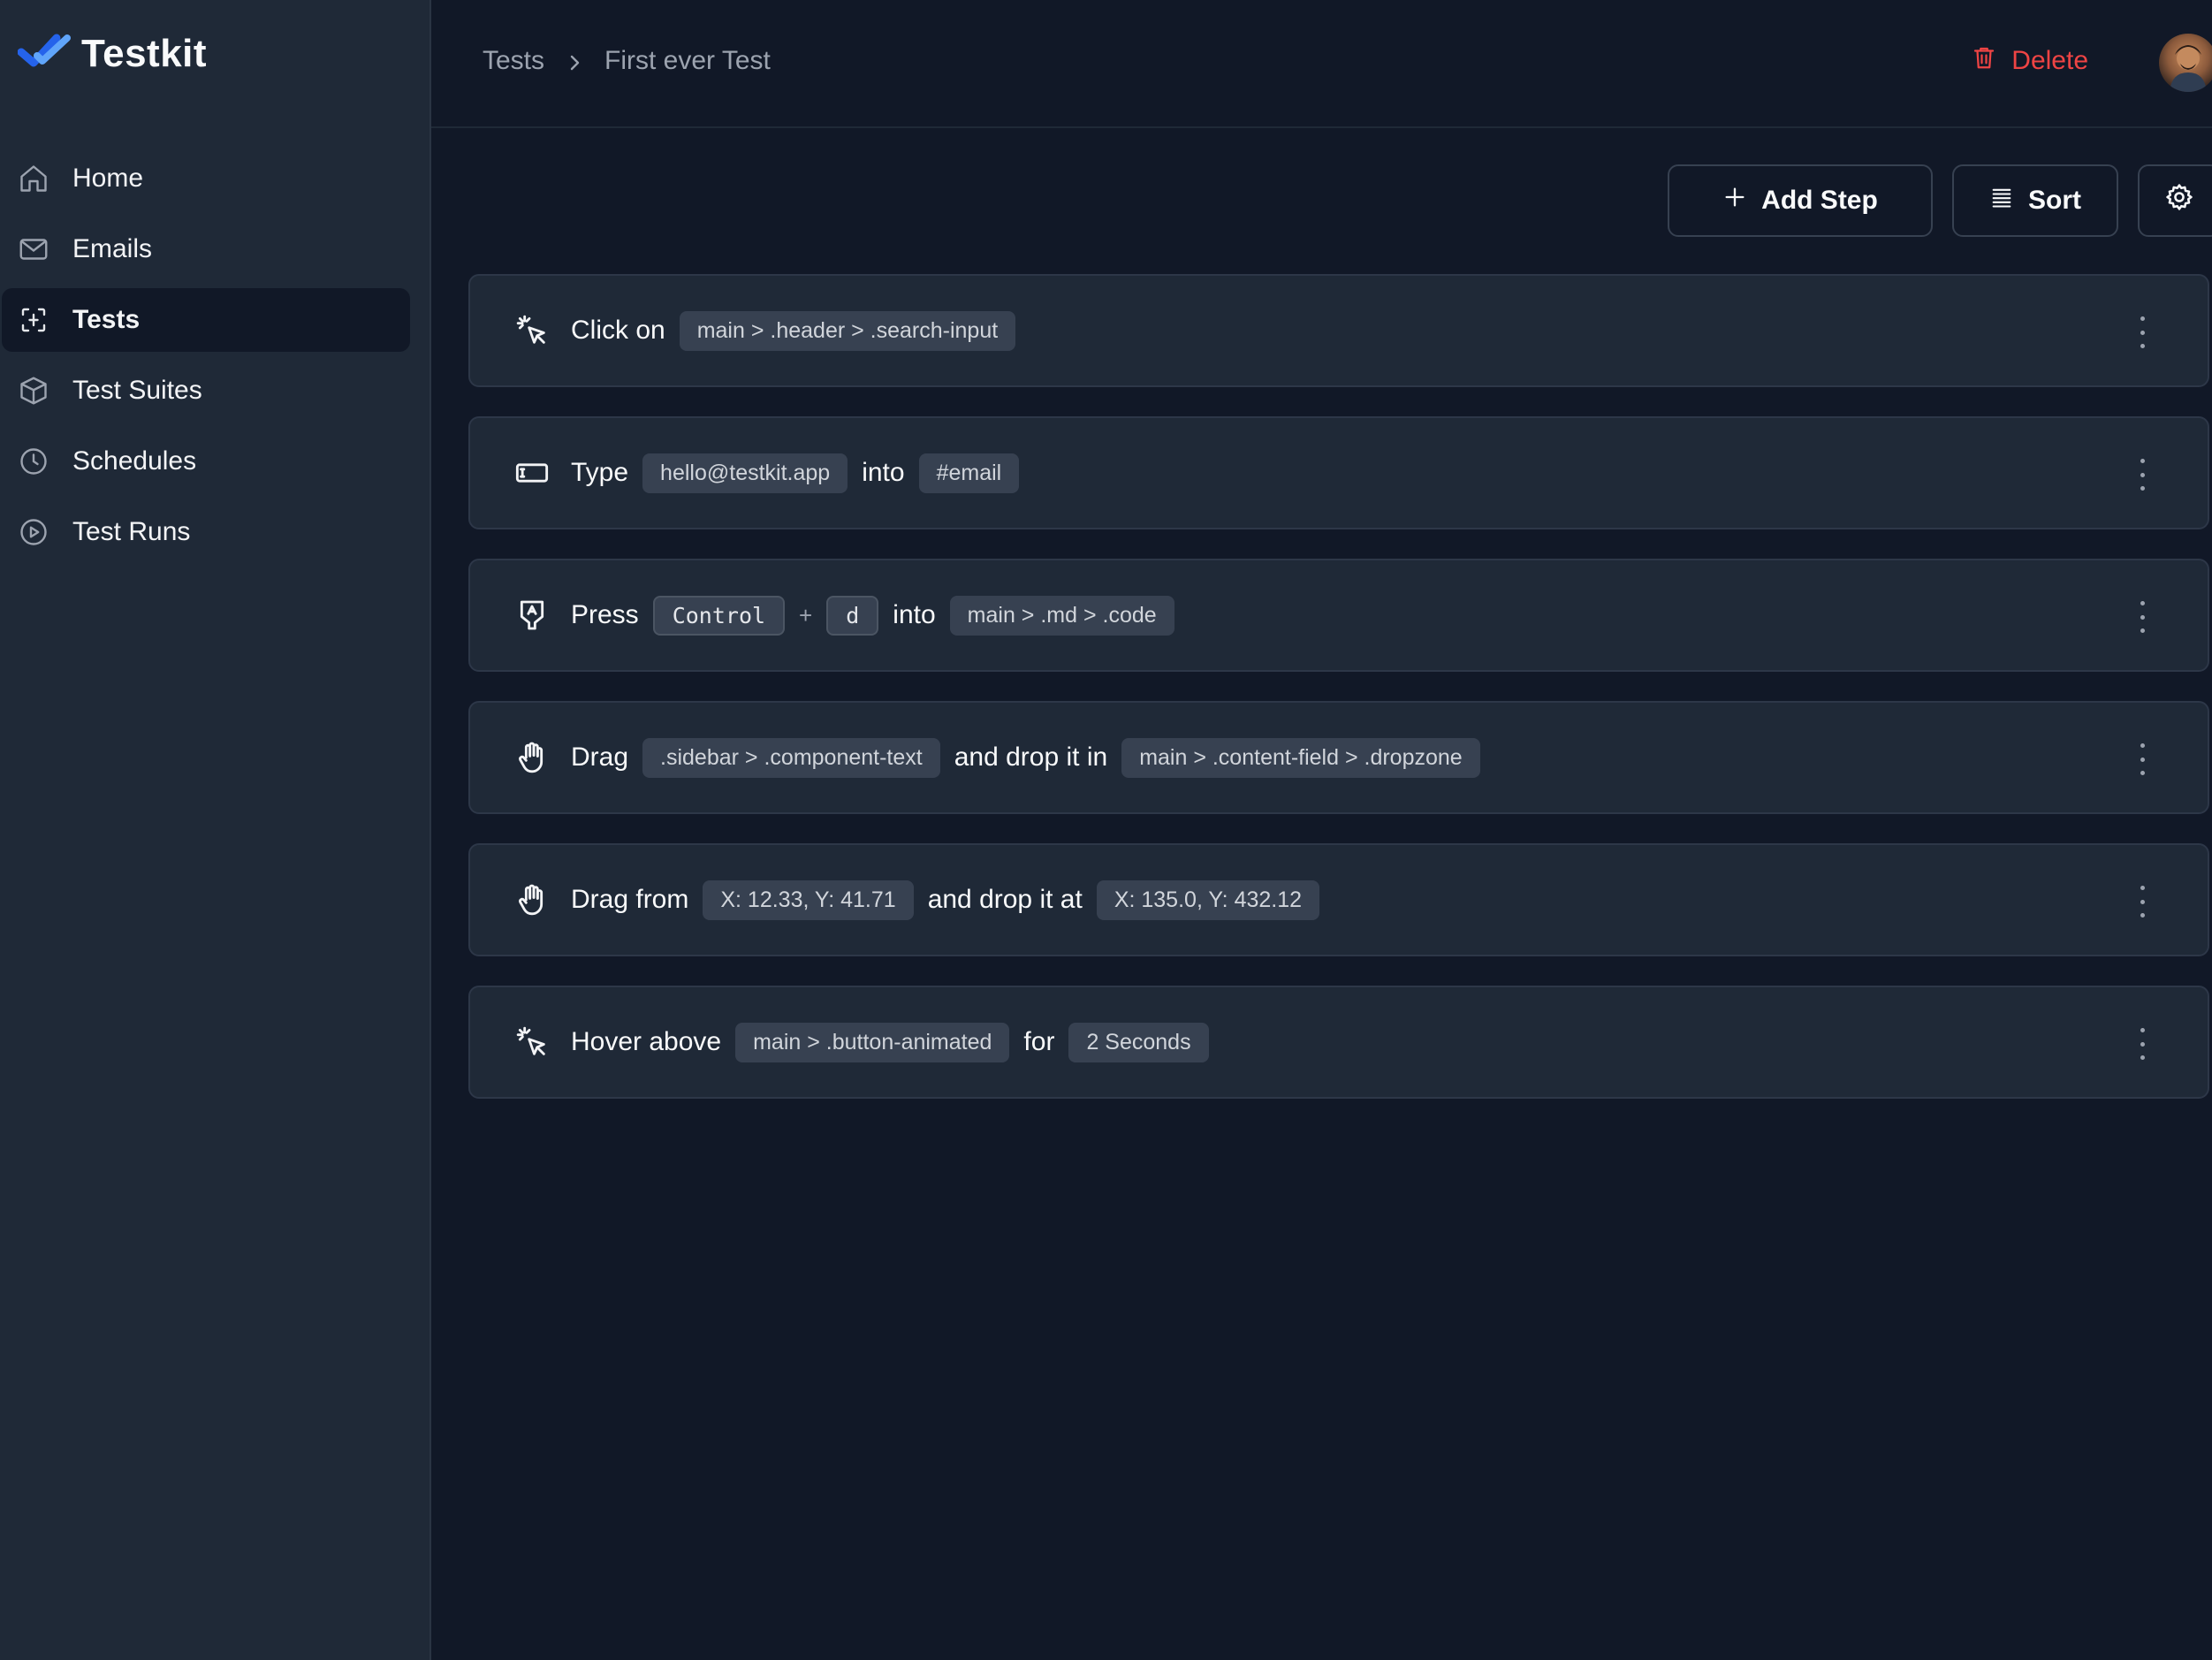 This screenshot has height=1660, width=2212. I want to click on avatar, so click(2185, 63).